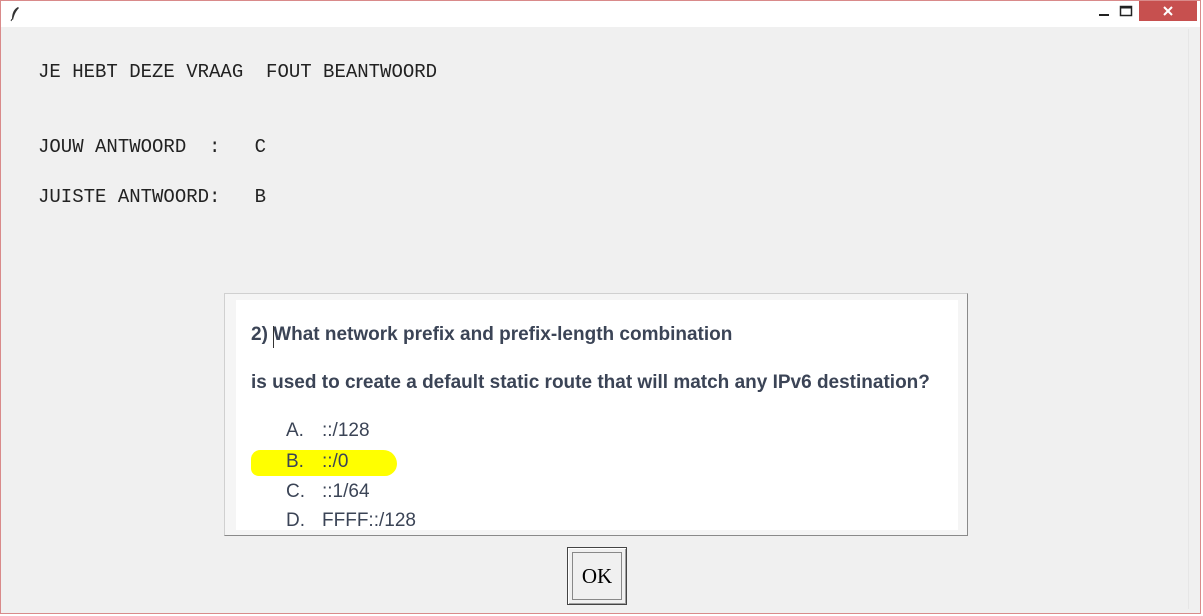 This screenshot has width=1203, height=616. What do you see at coordinates (335, 461) in the screenshot?
I see `option-text: ::/0` at bounding box center [335, 461].